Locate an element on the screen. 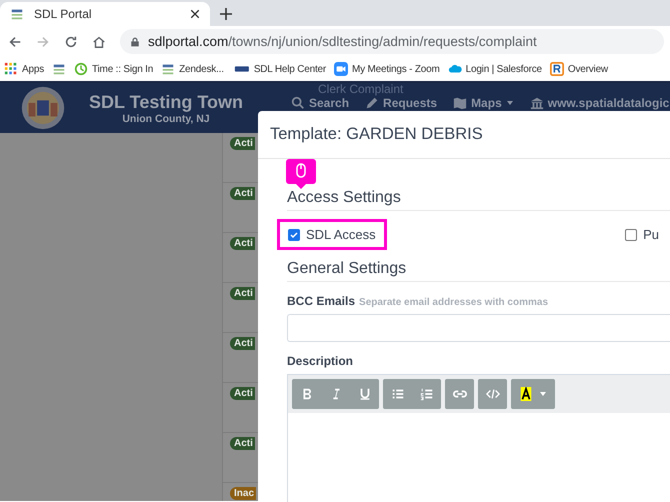 Image resolution: width=670 pixels, height=502 pixels. field-label: BCC Emails Separate email addresses with commas is located at coordinates (418, 301).